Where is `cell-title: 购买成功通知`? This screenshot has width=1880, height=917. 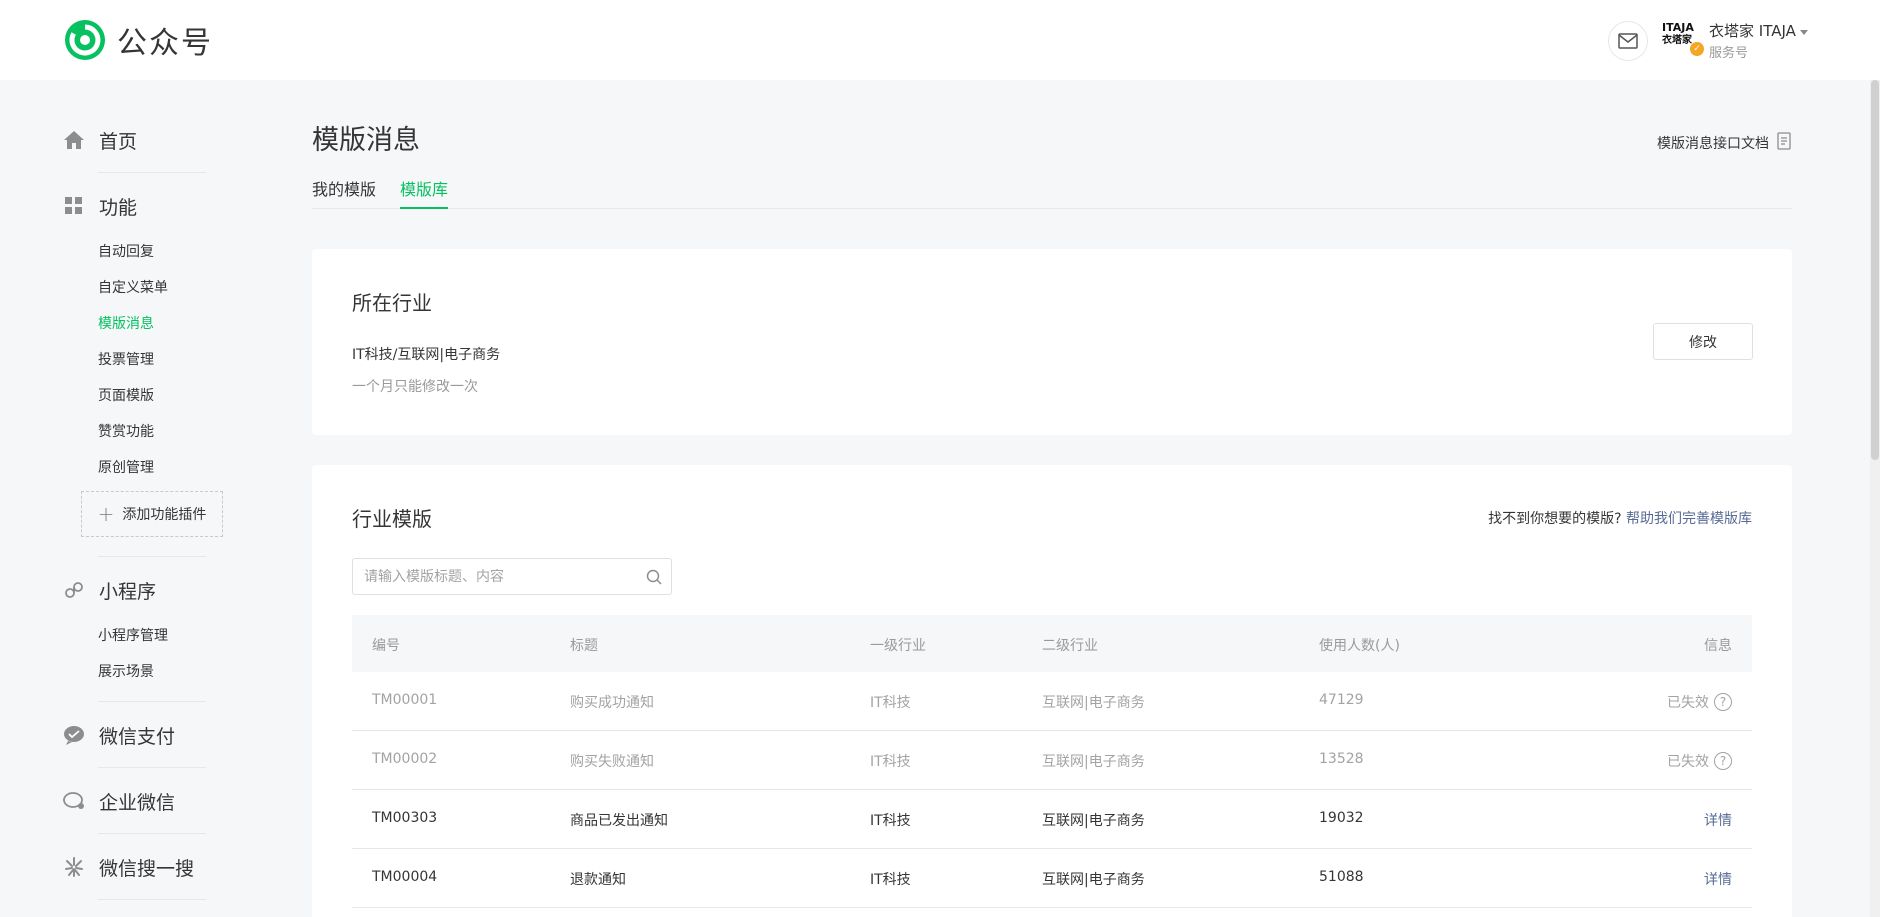
cell-title: 购买成功通知 is located at coordinates (612, 703).